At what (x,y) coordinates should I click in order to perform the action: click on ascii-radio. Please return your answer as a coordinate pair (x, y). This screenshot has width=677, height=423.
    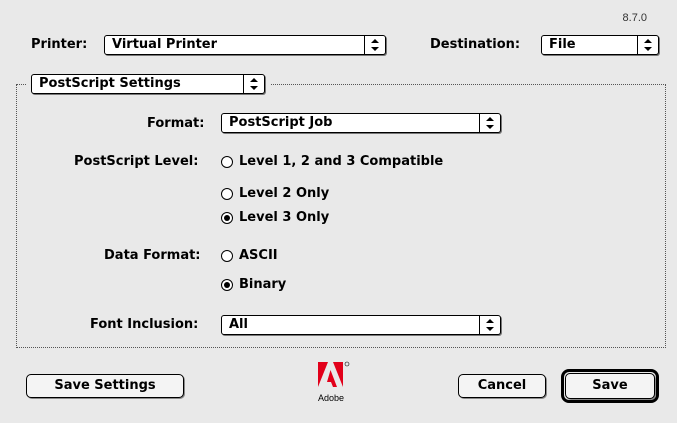
    Looking at the image, I should click on (227, 256).